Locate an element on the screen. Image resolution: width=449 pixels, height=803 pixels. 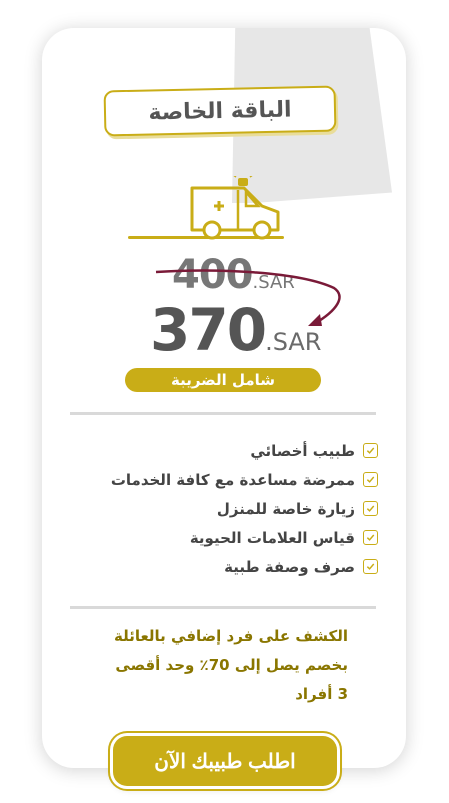
request-doctor-button: اطلب طبيبك الآن is located at coordinates (225, 761).